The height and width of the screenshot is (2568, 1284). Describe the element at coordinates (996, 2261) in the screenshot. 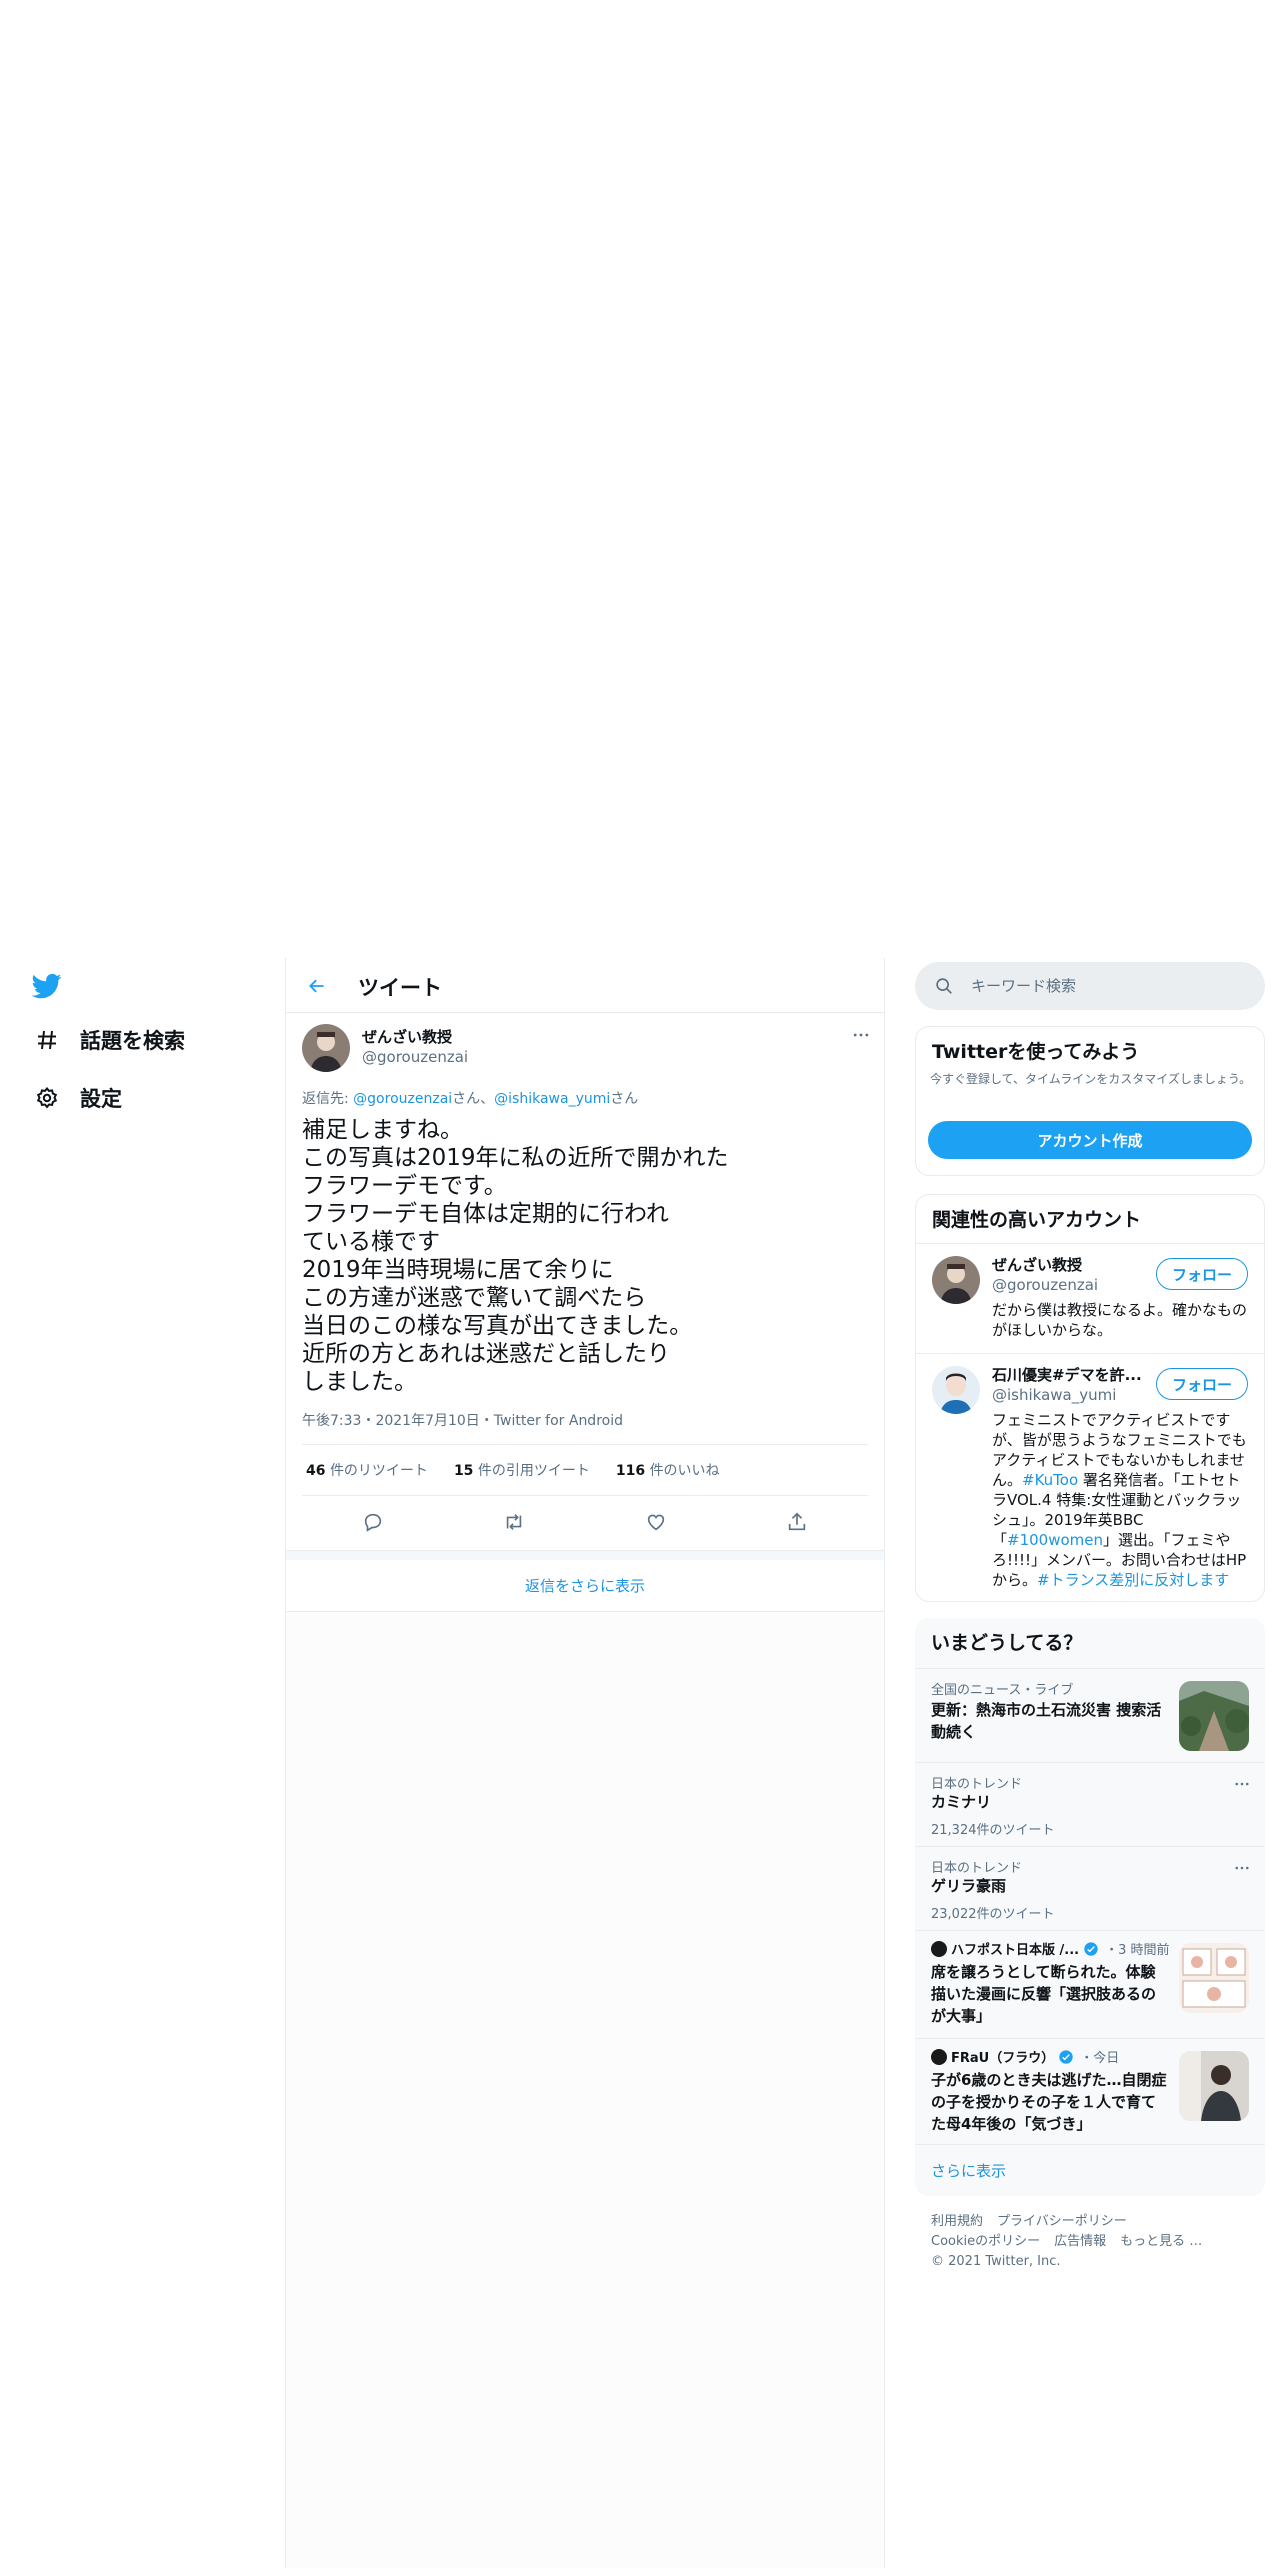

I see `copyright: © 2021 Twitter, Inc.` at that location.